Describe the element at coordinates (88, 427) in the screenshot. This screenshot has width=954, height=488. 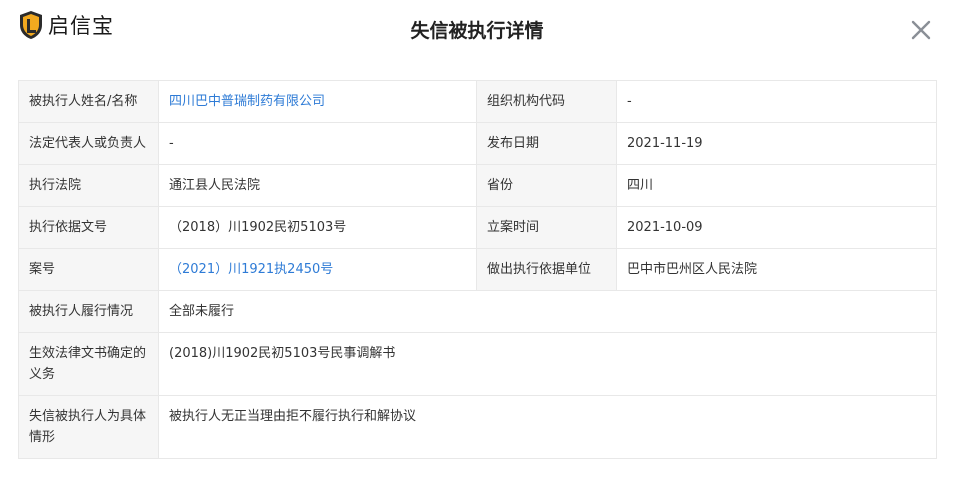
I see `field-label: 失信被执行人为具体情形` at that location.